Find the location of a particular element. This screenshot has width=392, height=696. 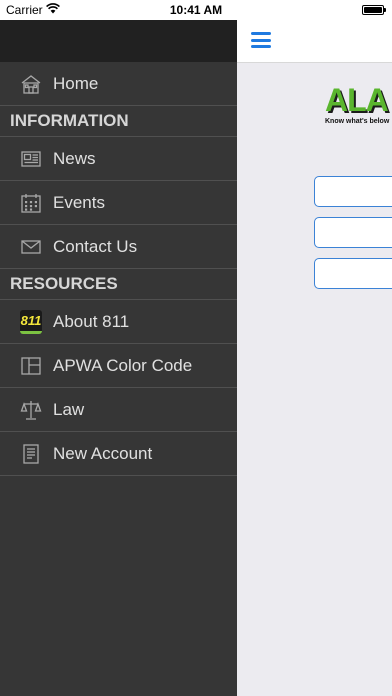

sidebar-item-label: Law is located at coordinates (69, 409).